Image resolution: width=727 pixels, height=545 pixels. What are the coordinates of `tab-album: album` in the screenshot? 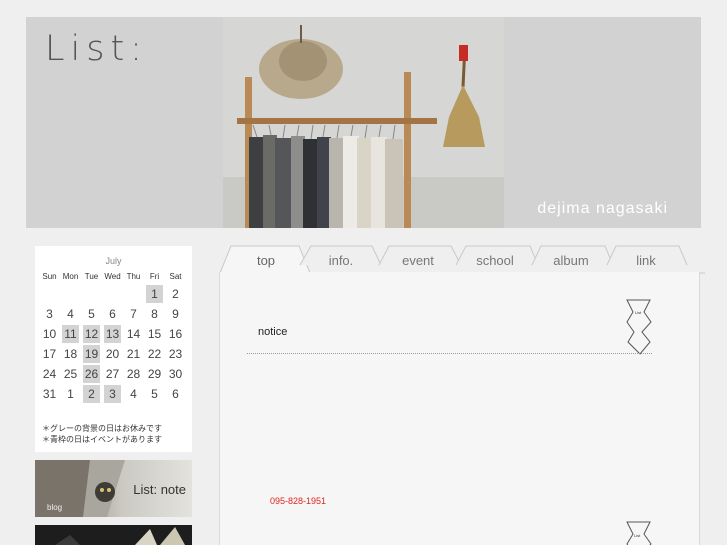 It's located at (571, 260).